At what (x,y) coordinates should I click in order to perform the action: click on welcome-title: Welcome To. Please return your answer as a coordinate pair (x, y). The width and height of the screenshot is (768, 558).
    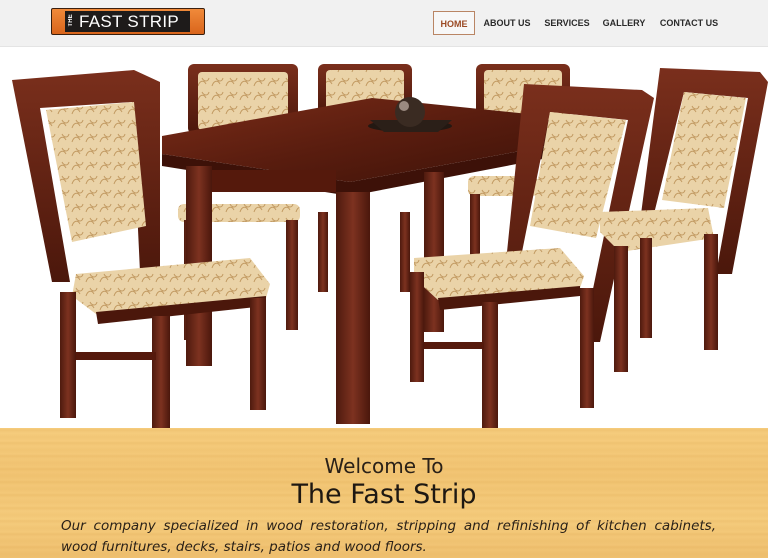
    Looking at the image, I should click on (384, 466).